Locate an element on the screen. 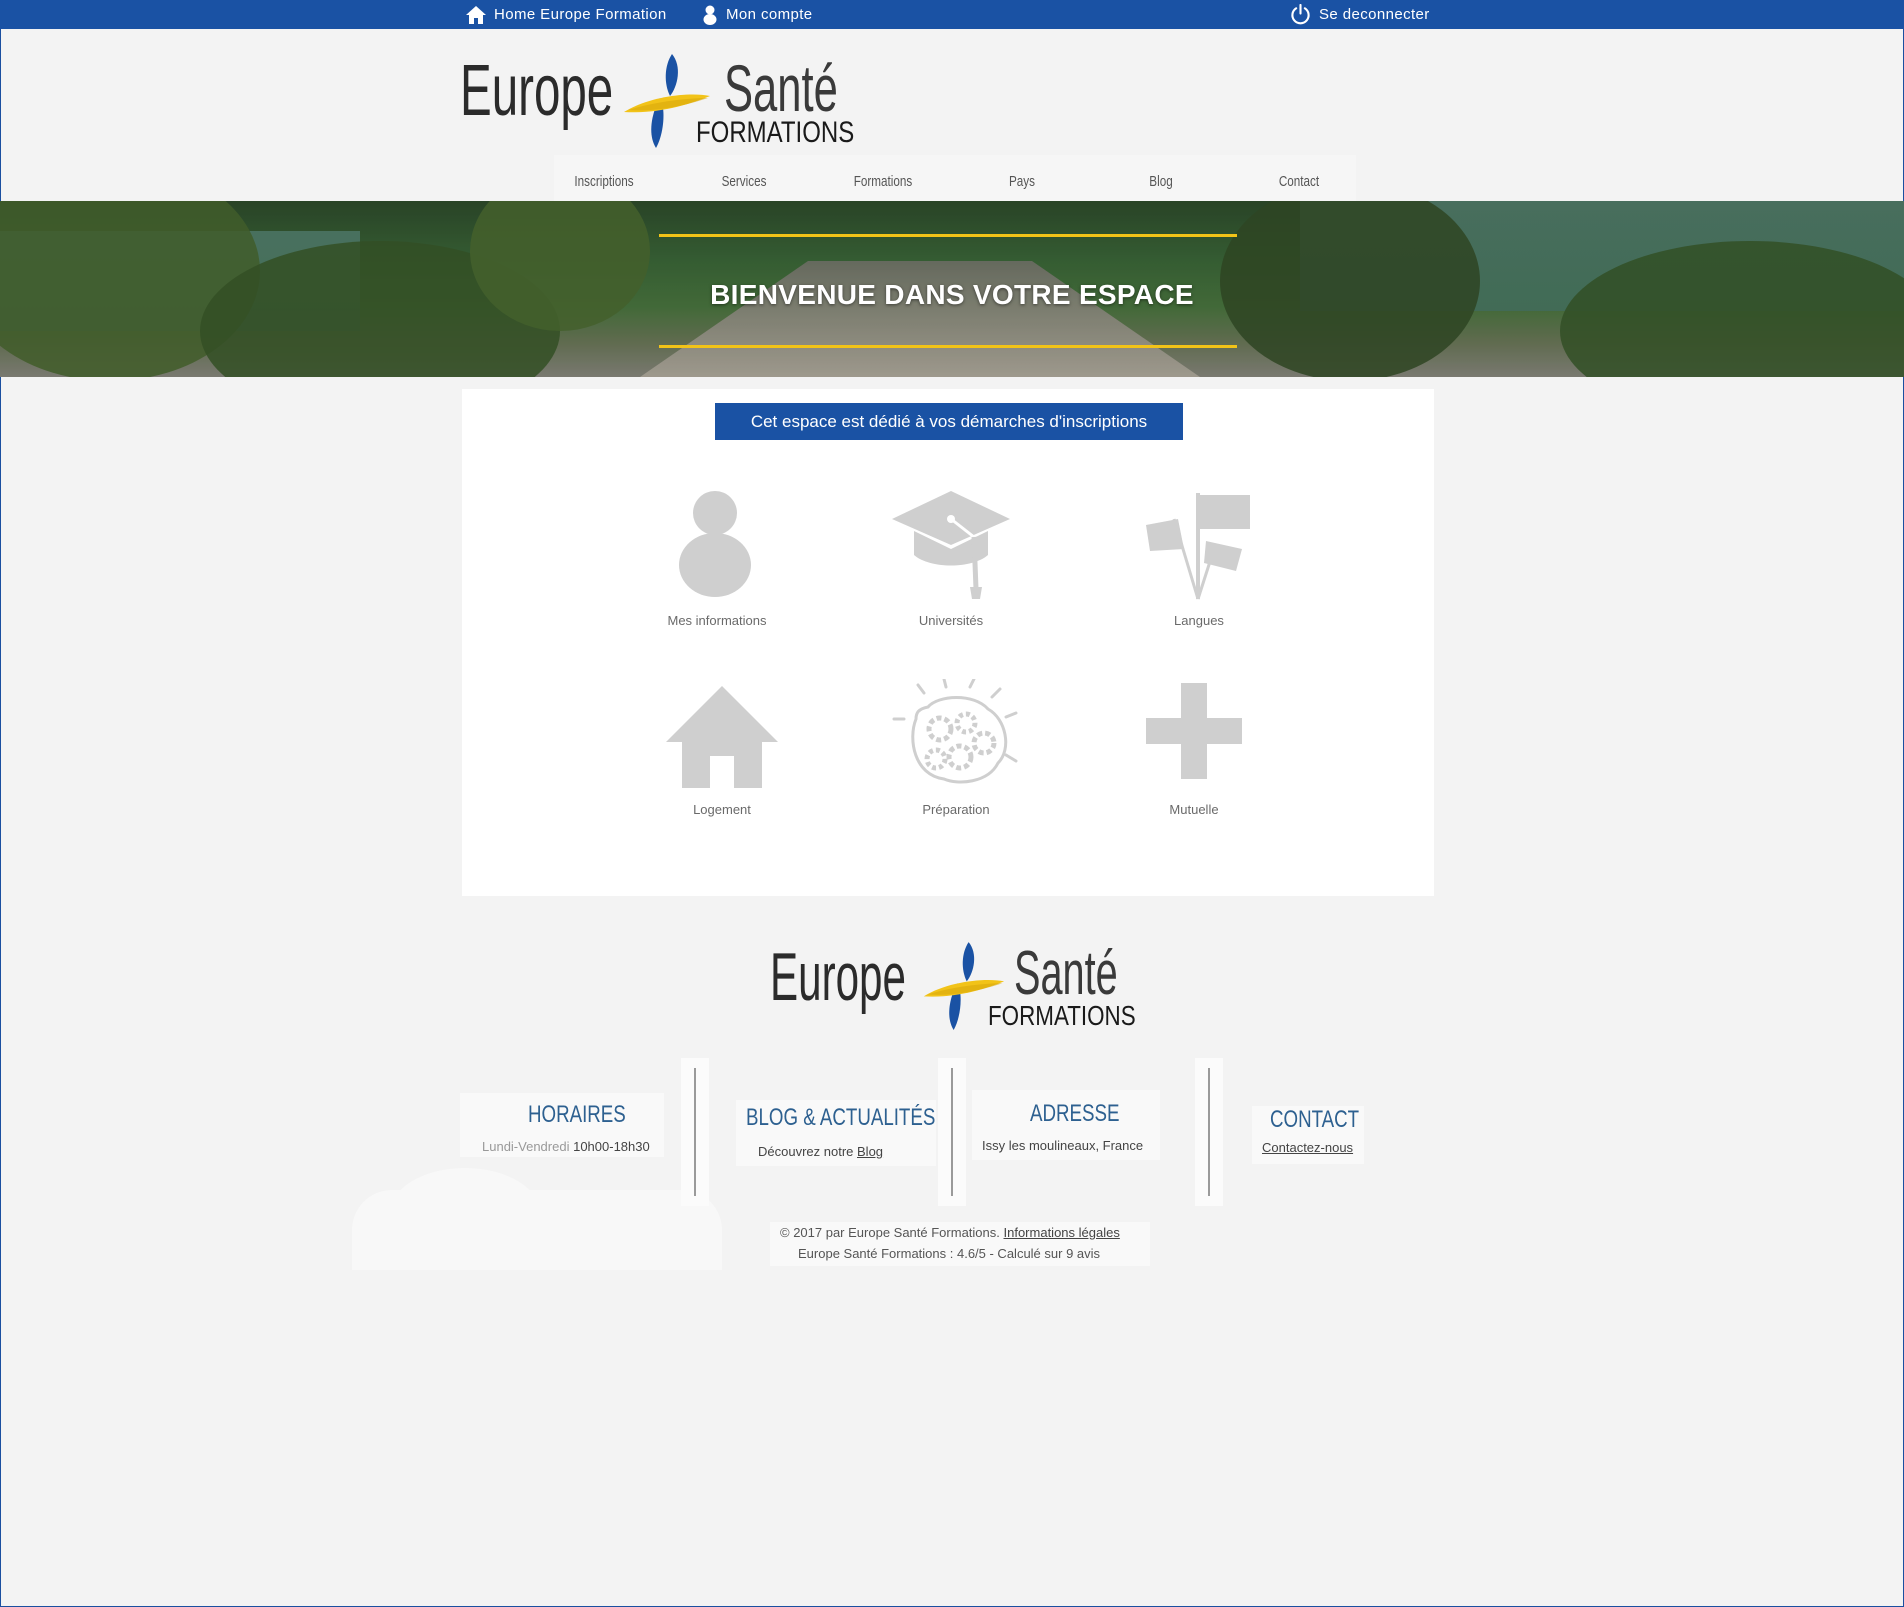  logout-link-label: Se deconnecter is located at coordinates (1374, 14).